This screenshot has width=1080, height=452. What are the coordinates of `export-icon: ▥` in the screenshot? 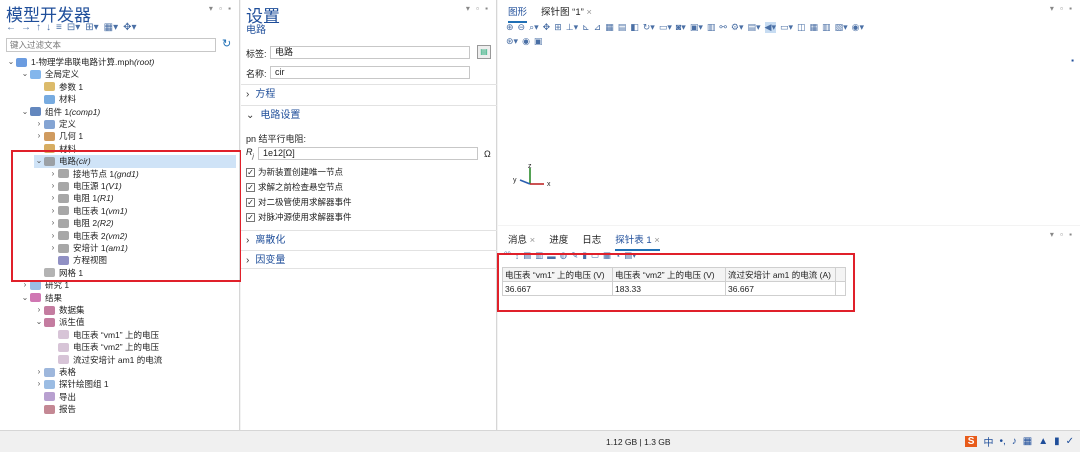 It's located at (826, 27).